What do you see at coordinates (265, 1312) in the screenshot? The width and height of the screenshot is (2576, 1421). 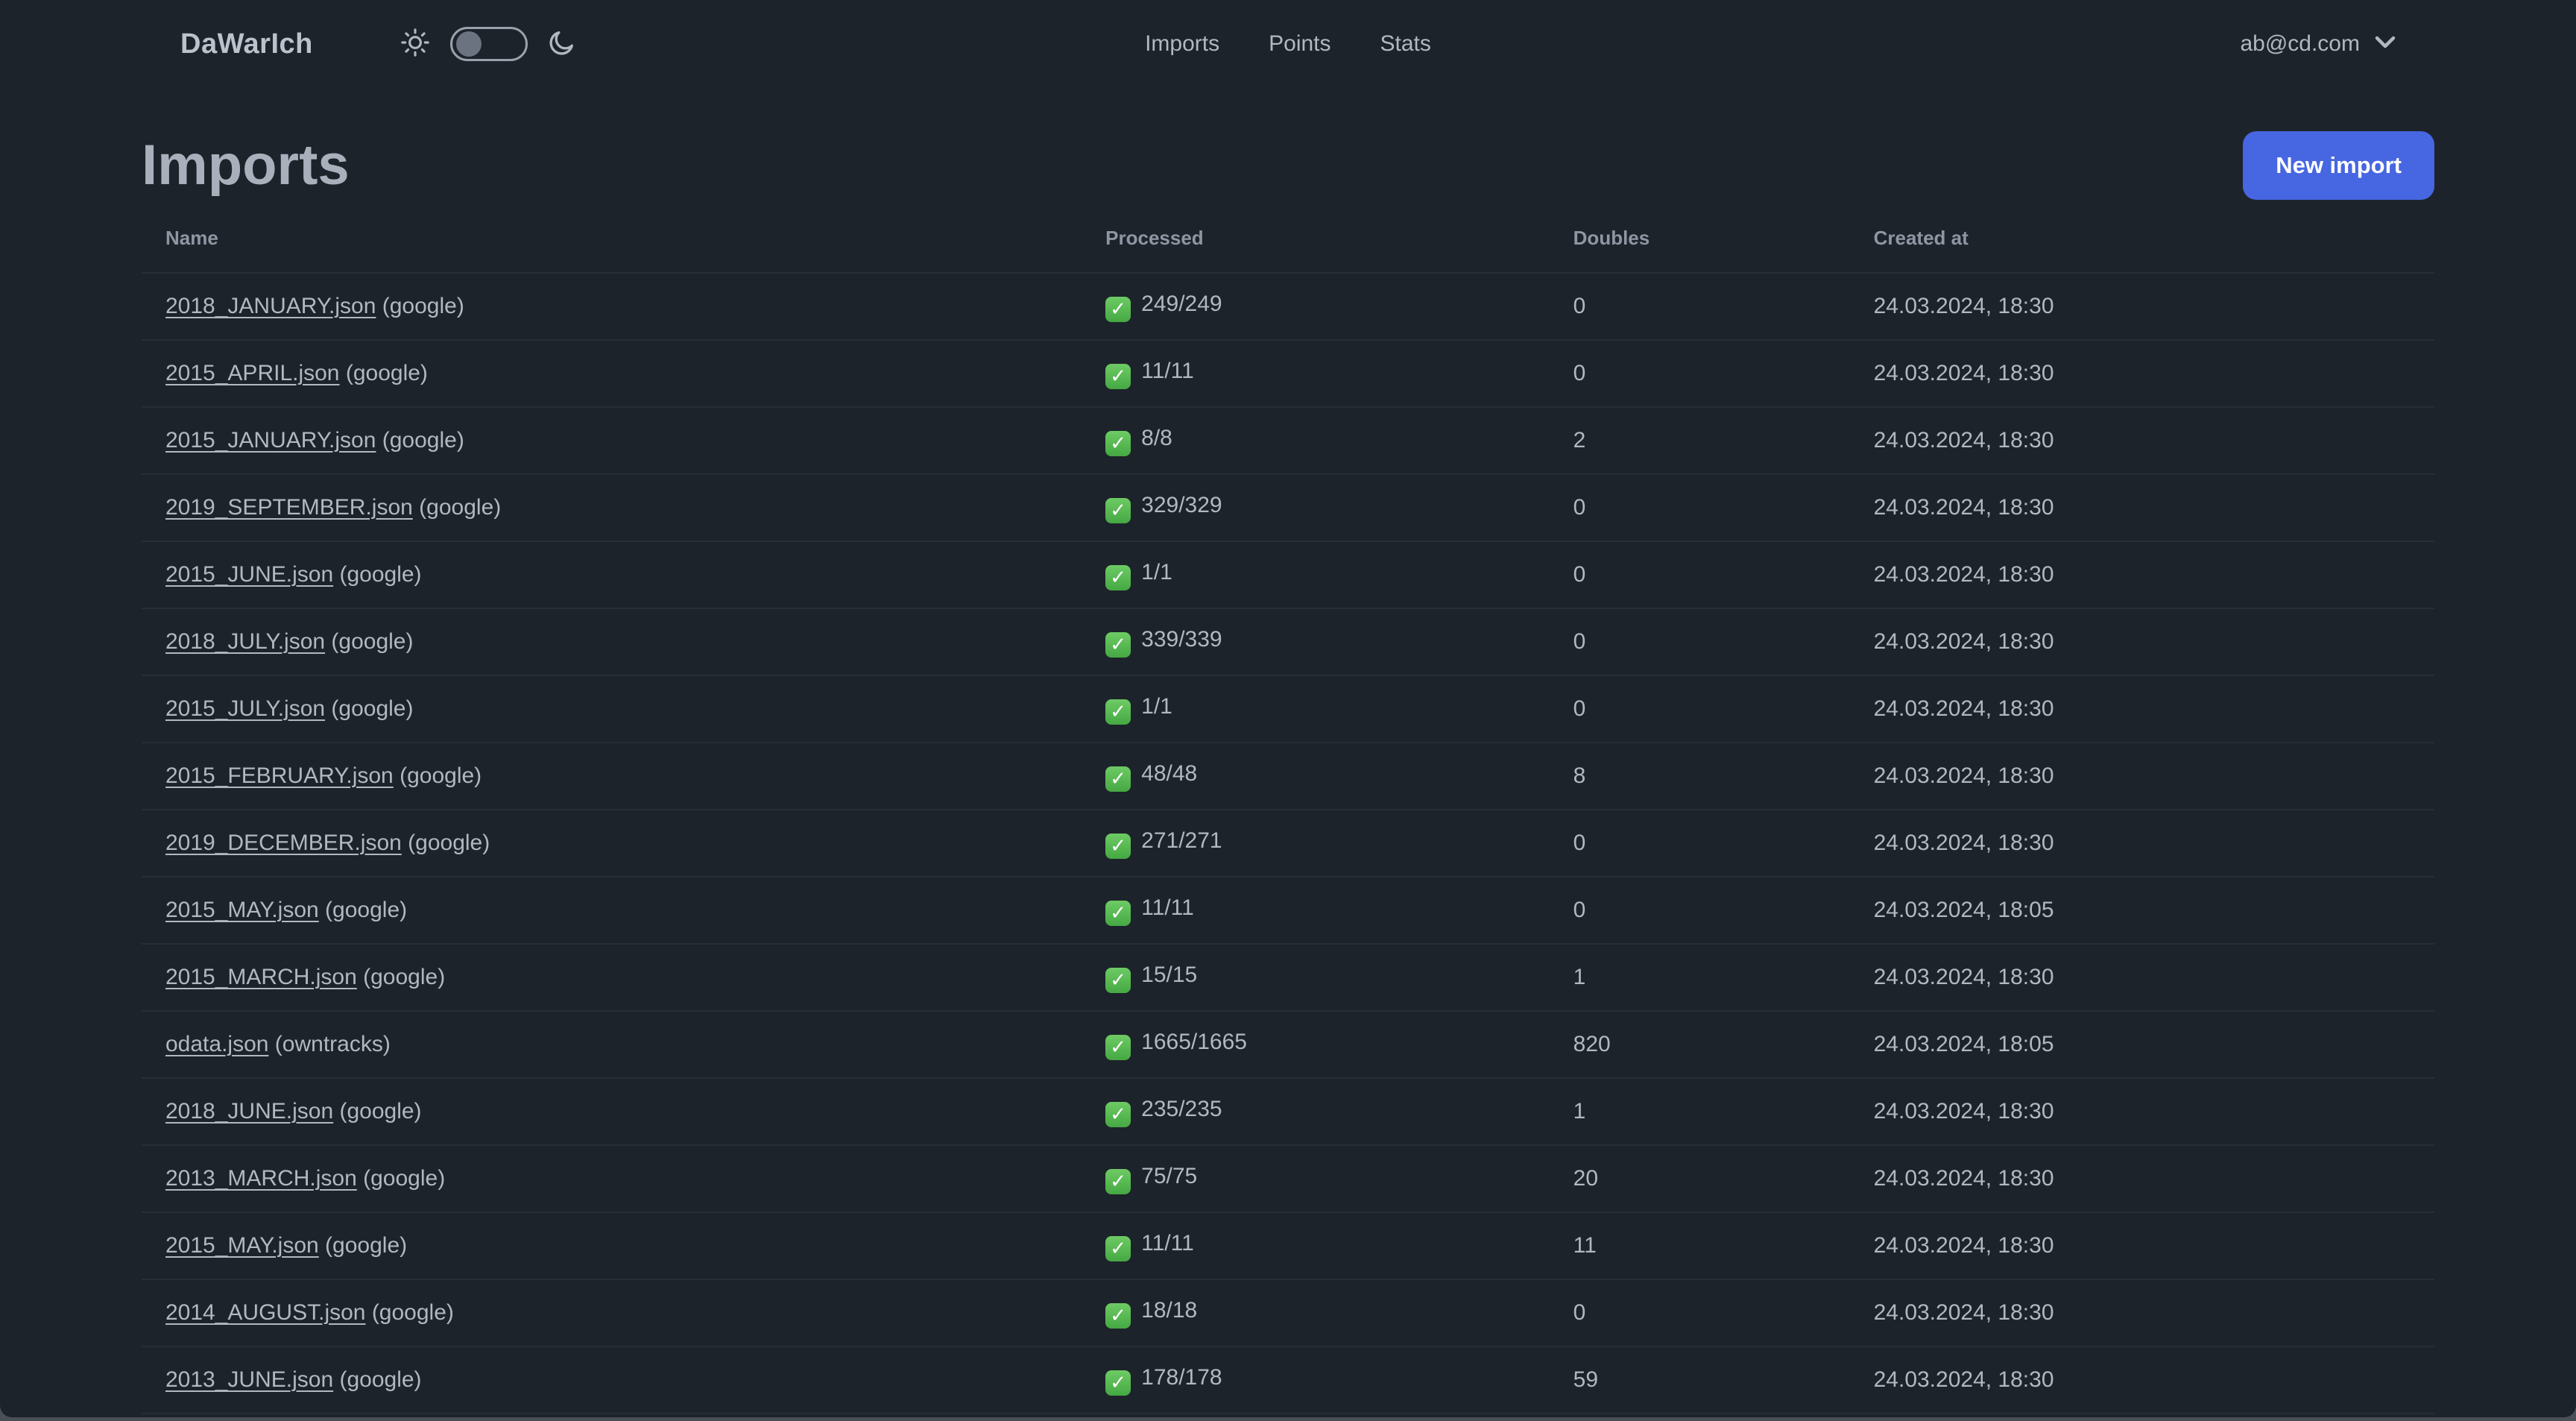 I see `import-file-link: 2014_AUGUST.json` at bounding box center [265, 1312].